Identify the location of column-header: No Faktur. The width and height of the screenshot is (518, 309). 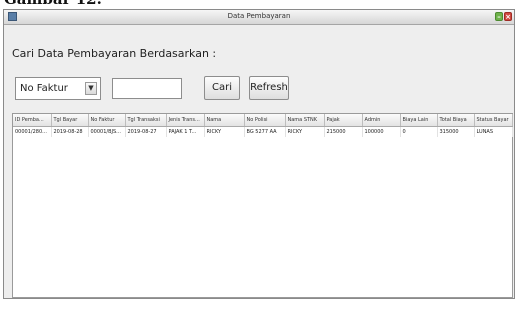
(107, 120).